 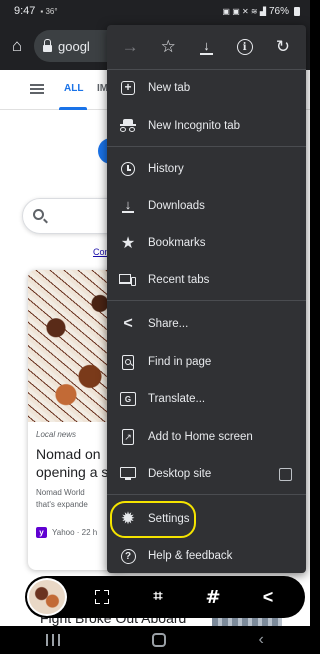 I want to click on add-to-home-icon: ↗, so click(x=128, y=437).